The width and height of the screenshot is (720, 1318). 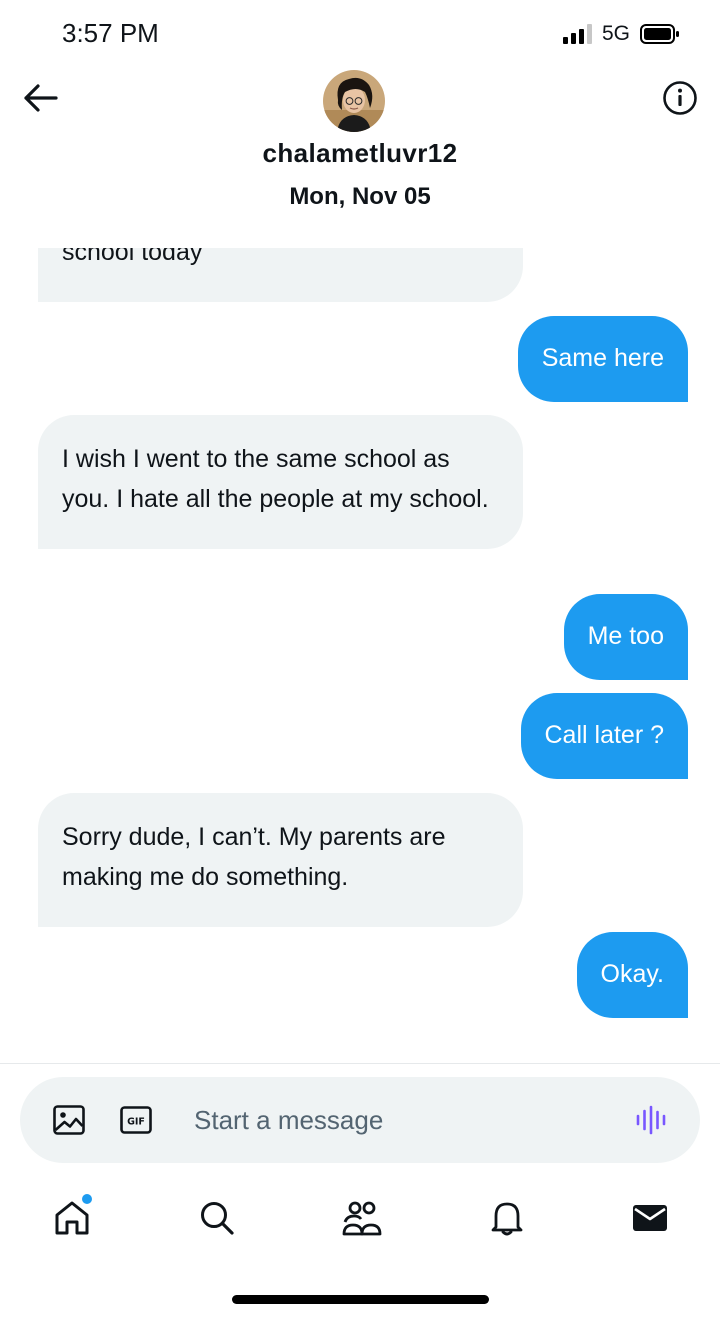 I want to click on add-photo-button, so click(x=69, y=1120).